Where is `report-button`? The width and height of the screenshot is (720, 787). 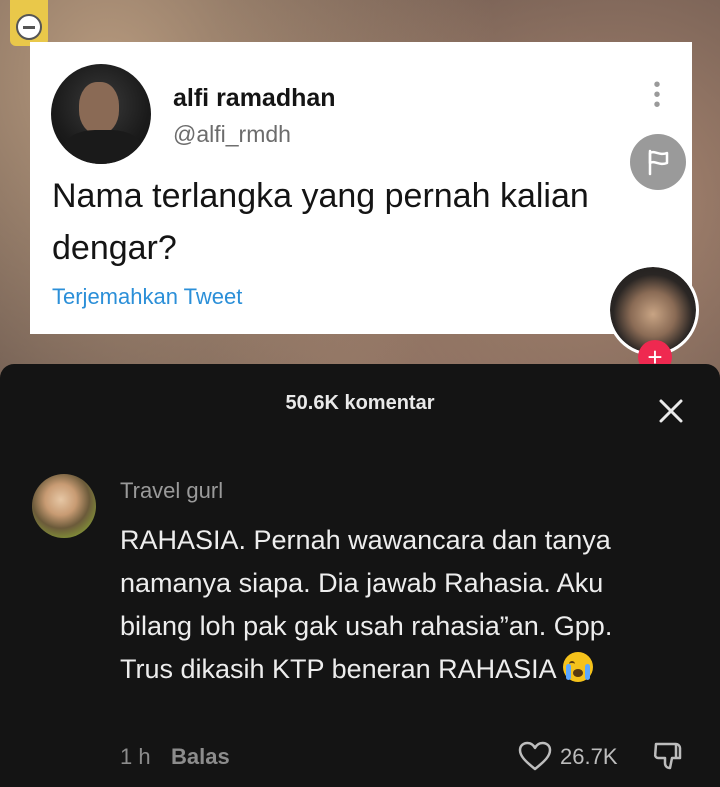
report-button is located at coordinates (658, 162).